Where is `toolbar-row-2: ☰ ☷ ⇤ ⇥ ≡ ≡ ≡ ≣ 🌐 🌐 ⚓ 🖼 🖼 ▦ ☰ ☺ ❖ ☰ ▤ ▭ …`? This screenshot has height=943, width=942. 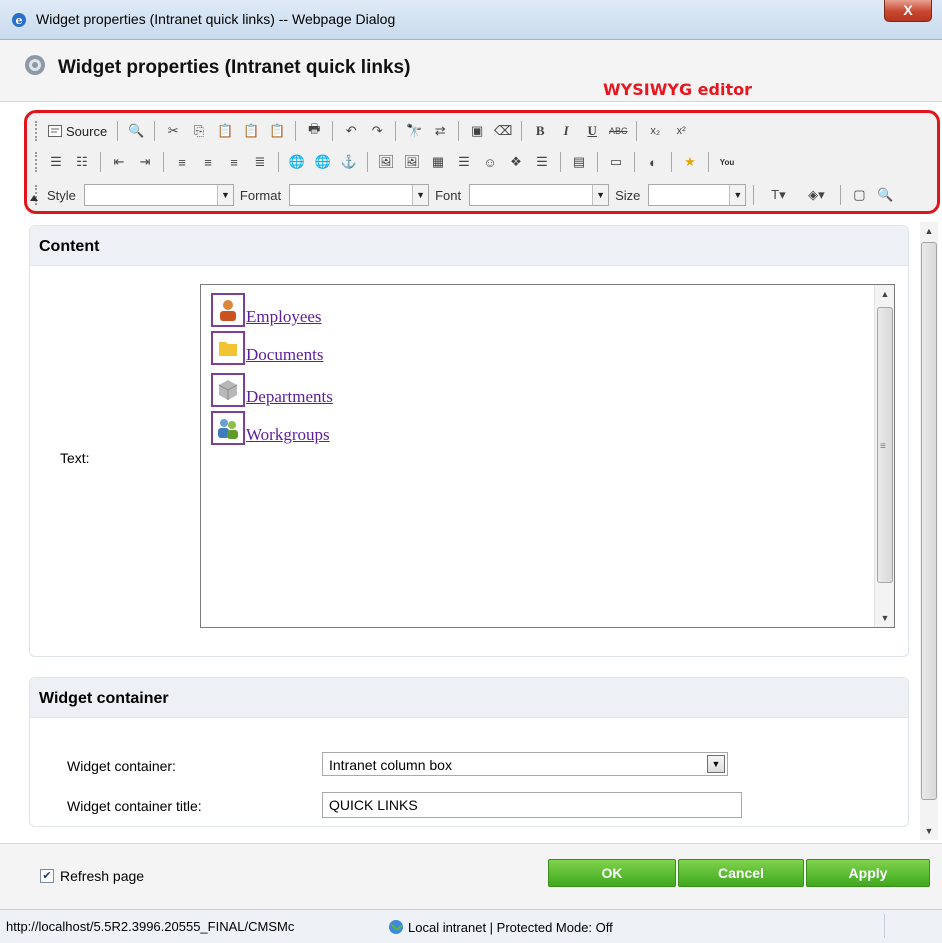
toolbar-row-2: ☰ ☷ ⇤ ⇥ ≡ ≡ ≡ ≣ 🌐 🌐 ⚓ 🖼 🖼 ▦ ☰ ☺ ❖ ☰ ▤ ▭ … is located at coordinates (386, 162).